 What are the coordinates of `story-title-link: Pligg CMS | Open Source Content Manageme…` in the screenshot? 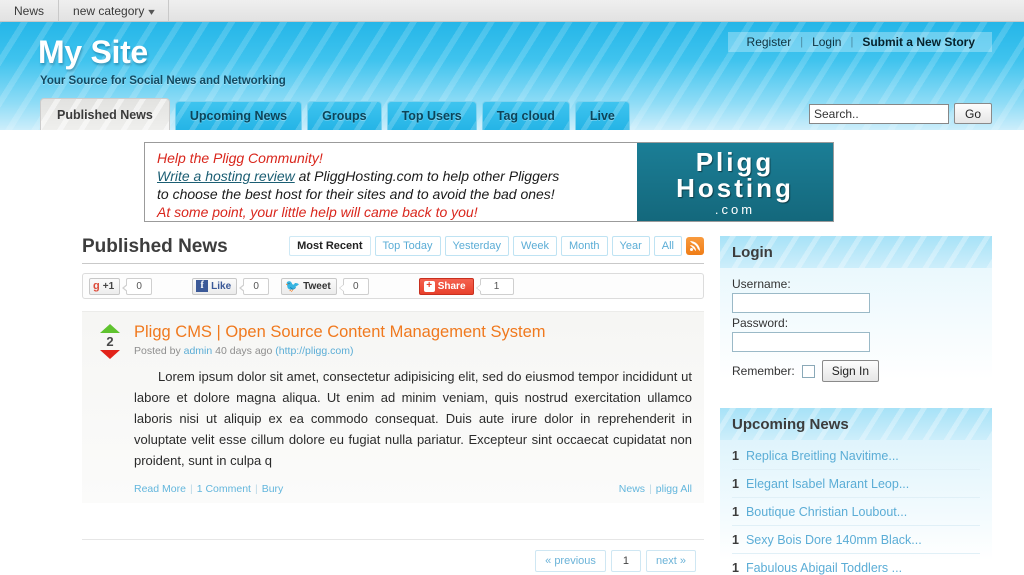 It's located at (413, 332).